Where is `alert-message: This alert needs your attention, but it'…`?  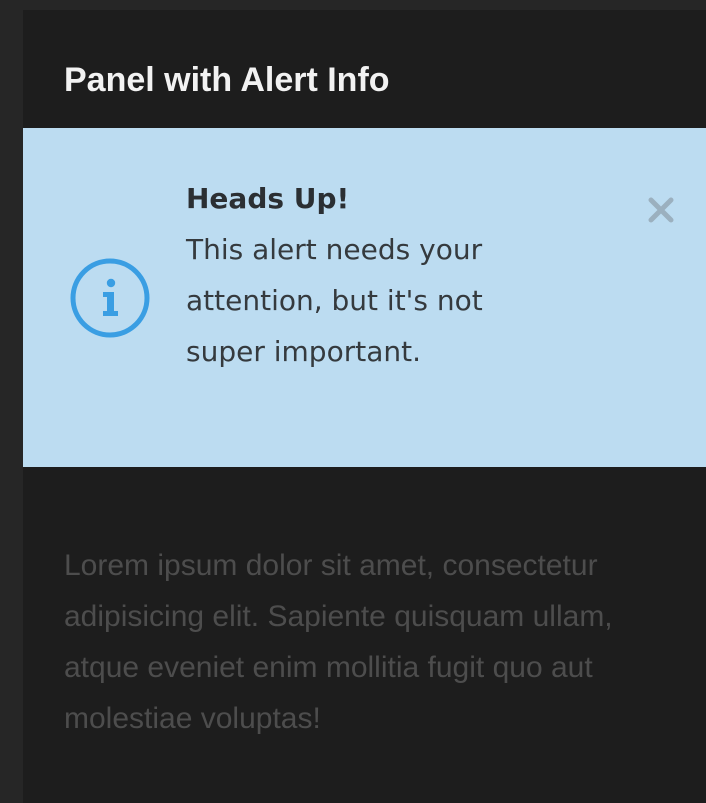 alert-message: This alert needs your attention, but it'… is located at coordinates (334, 300).